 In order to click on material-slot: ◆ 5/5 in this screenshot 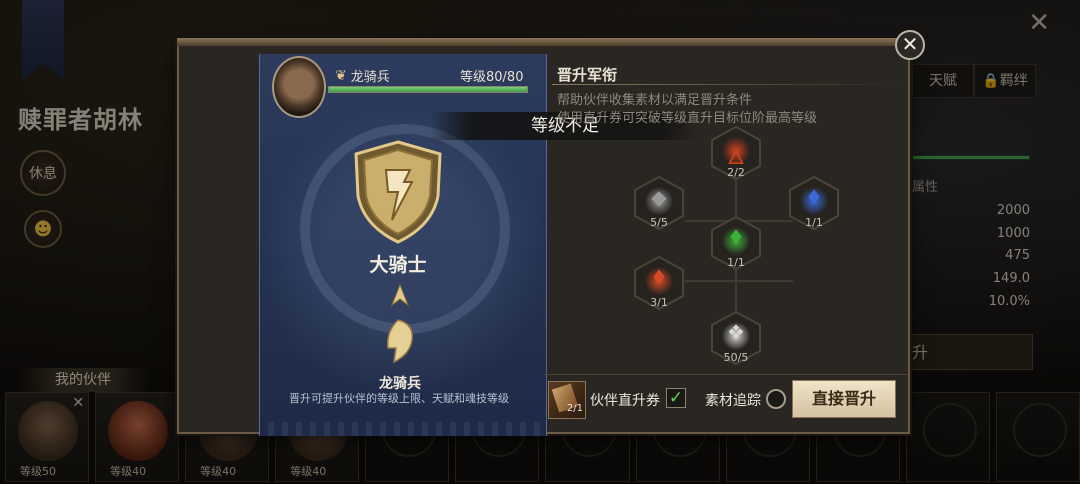, I will do `click(659, 203)`.